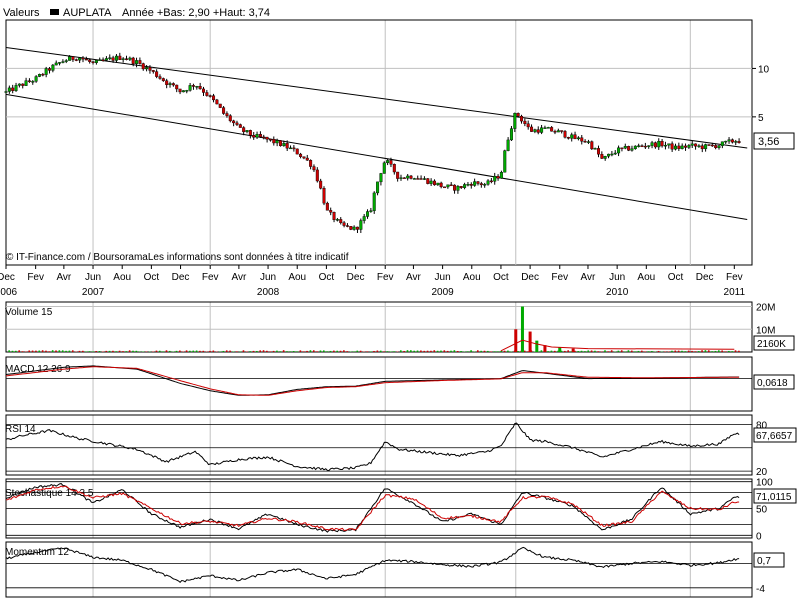 This screenshot has height=605, width=800. What do you see at coordinates (705, 277) in the screenshot?
I see `x-tick-label: Dec` at bounding box center [705, 277].